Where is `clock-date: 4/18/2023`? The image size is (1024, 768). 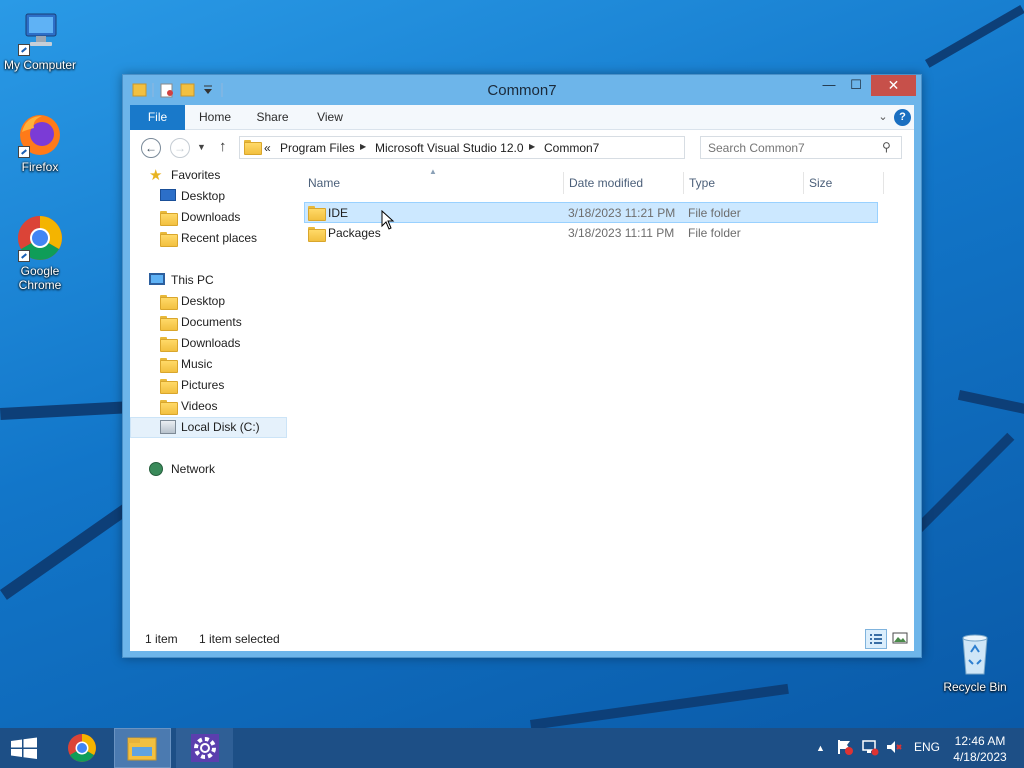
clock-date: 4/18/2023 is located at coordinates (980, 757).